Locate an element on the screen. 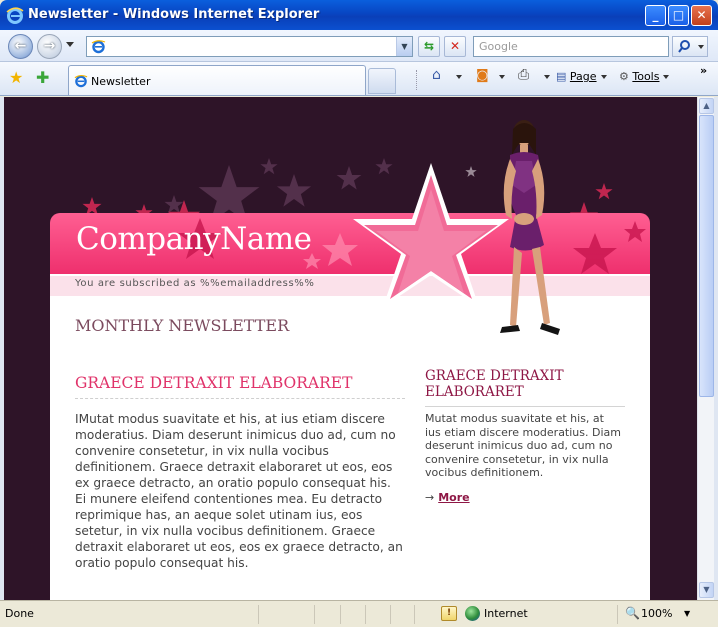 Image resolution: width=718 pixels, height=627 pixels. tools-menu: ⚙ Tools is located at coordinates (644, 76).